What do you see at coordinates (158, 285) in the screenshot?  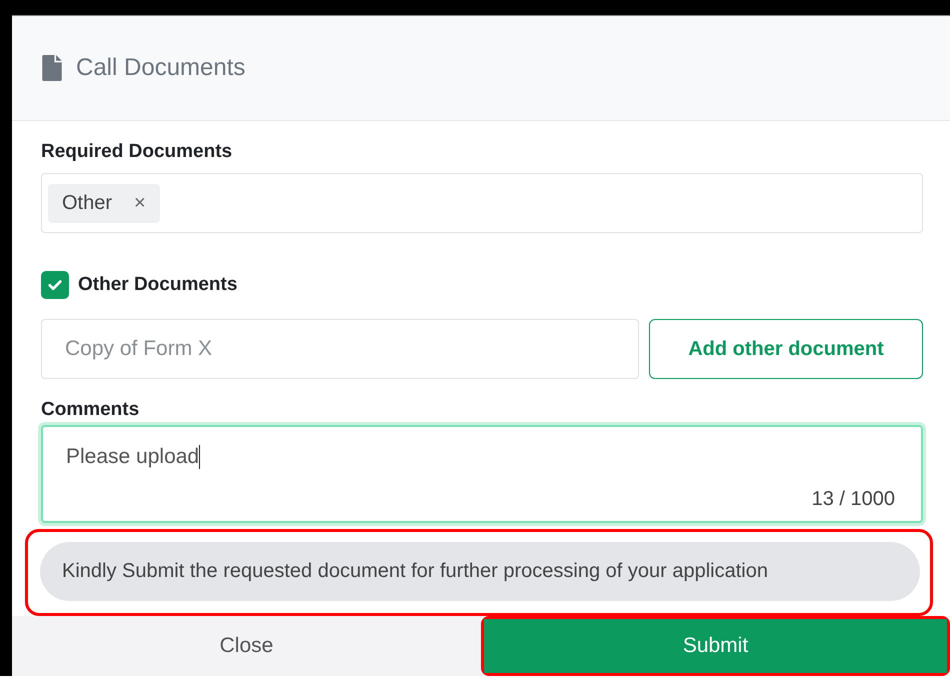 I see `checkbox-label: Other Documents` at bounding box center [158, 285].